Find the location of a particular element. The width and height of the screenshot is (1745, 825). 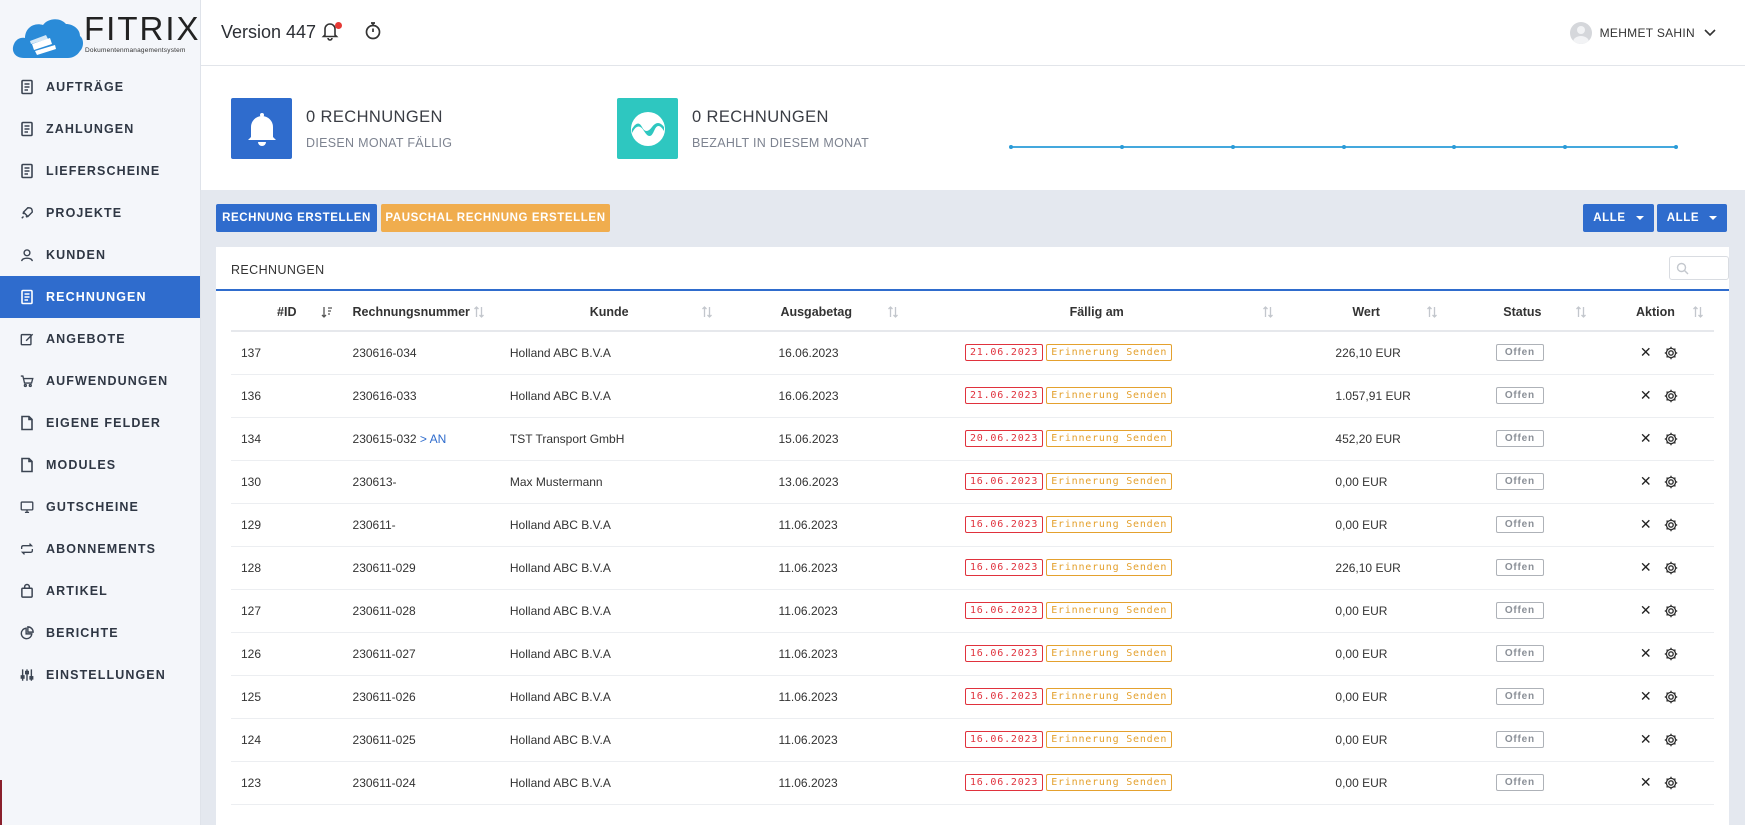

sidebar-item-angebote: ANGEBOTE is located at coordinates (100, 339).